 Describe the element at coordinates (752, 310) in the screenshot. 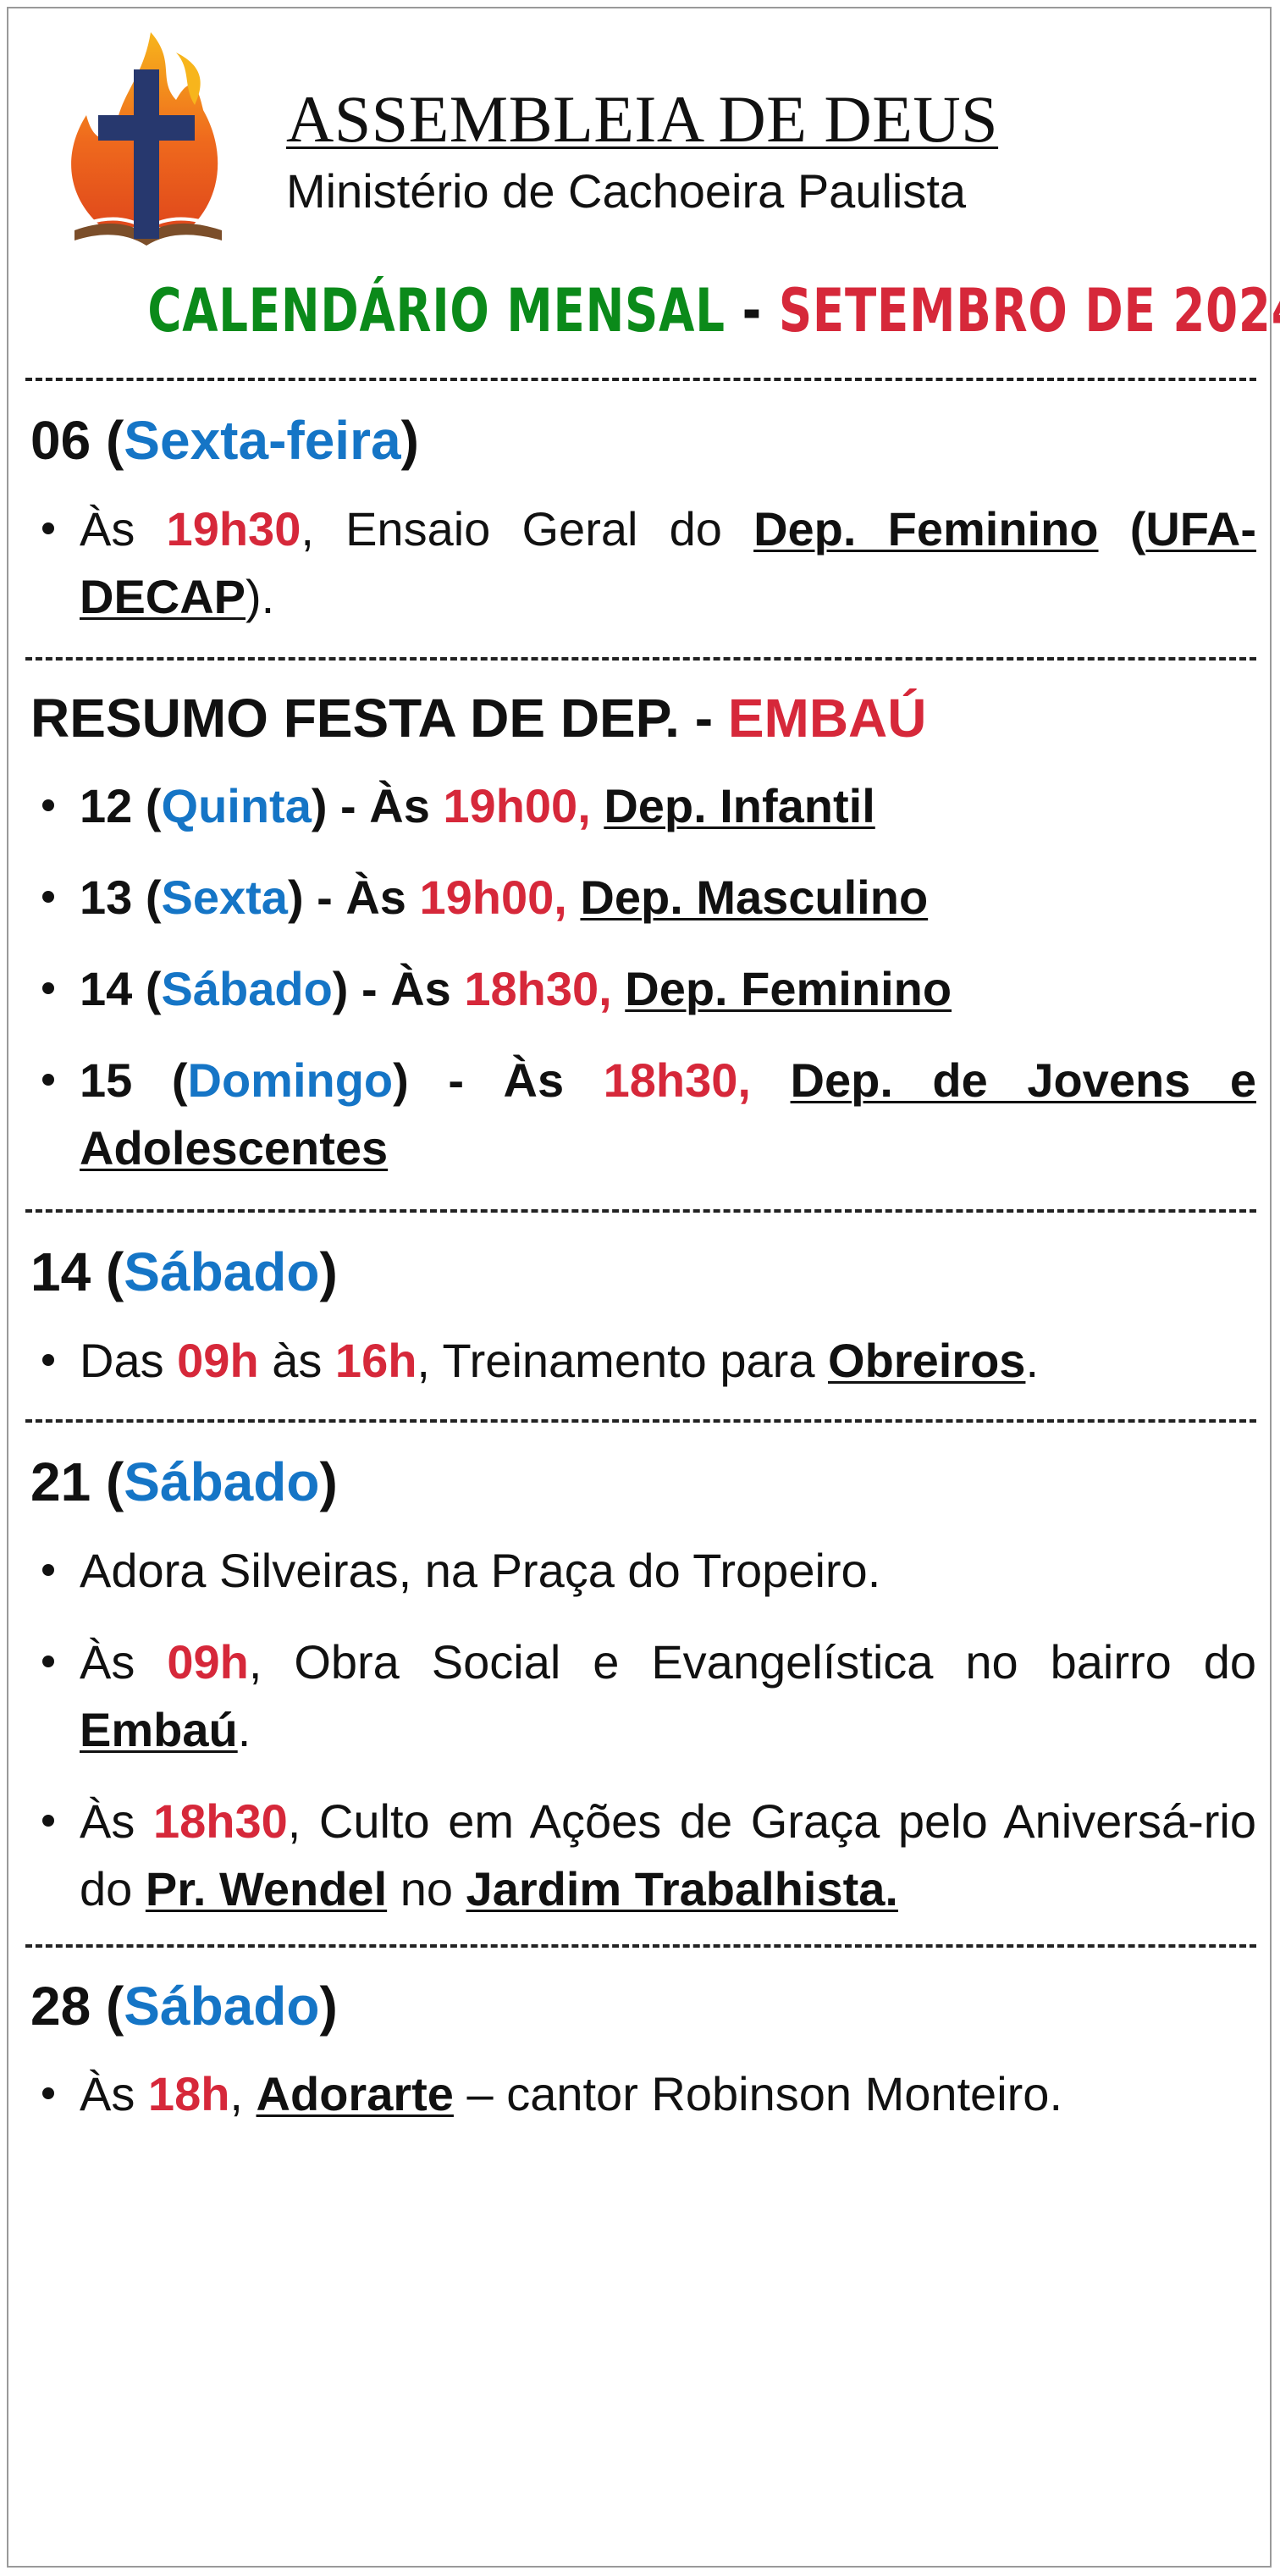

I see `calendar-title-dash: -` at that location.